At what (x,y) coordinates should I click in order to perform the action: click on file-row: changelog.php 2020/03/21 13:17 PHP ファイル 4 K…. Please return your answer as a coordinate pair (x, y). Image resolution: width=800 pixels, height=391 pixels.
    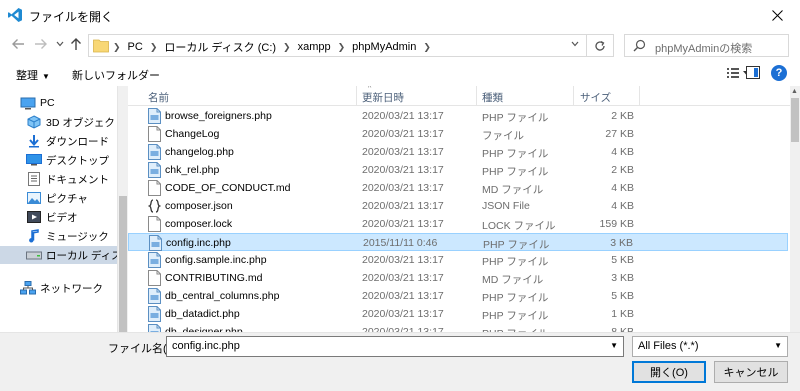
    Looking at the image, I should click on (458, 152).